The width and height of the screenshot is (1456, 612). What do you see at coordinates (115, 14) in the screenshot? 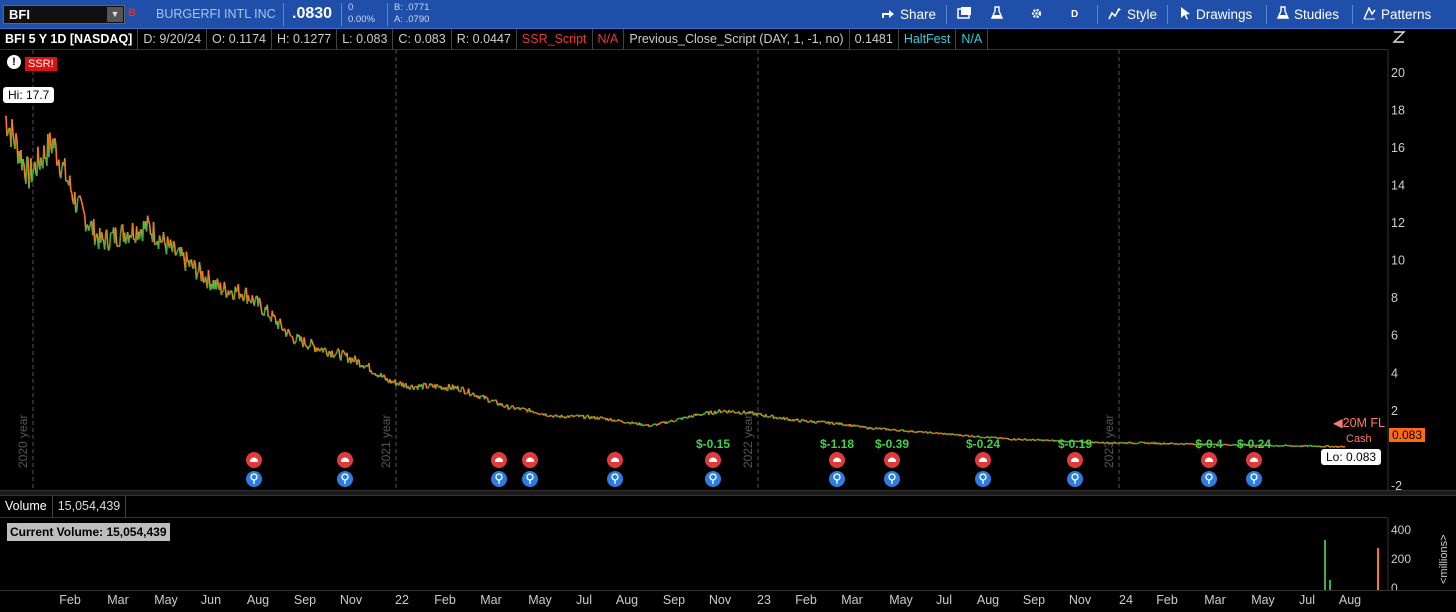
I see `symbol-dropdown-icon: ▼` at bounding box center [115, 14].